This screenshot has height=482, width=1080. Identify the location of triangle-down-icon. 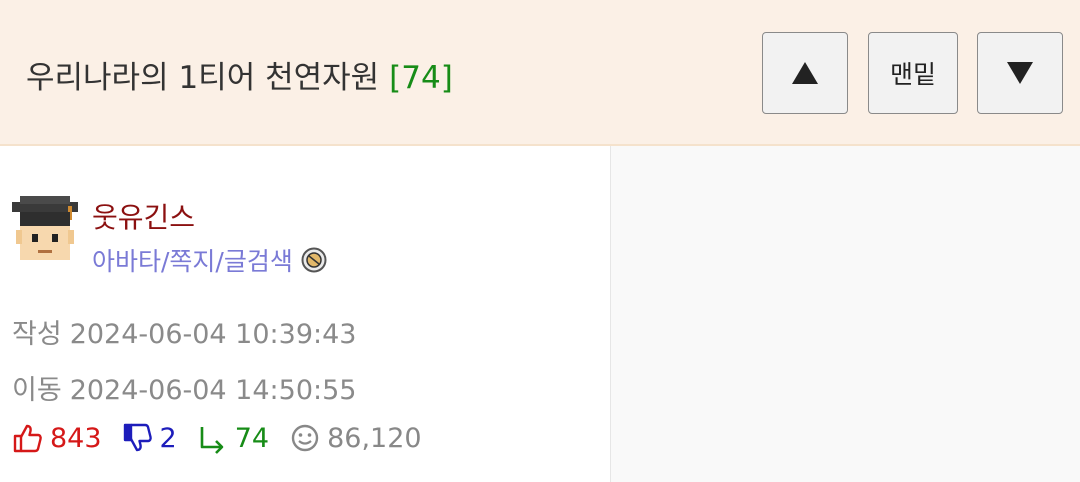
(1020, 73).